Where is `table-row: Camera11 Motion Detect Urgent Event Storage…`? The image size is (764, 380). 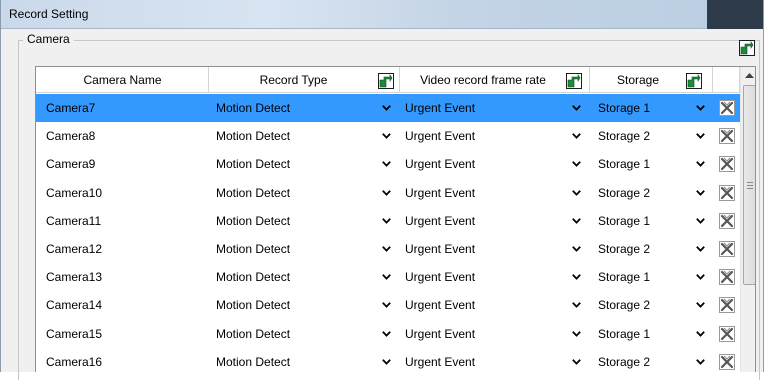
table-row: Camera11 Motion Detect Urgent Event Storage… is located at coordinates (388, 221).